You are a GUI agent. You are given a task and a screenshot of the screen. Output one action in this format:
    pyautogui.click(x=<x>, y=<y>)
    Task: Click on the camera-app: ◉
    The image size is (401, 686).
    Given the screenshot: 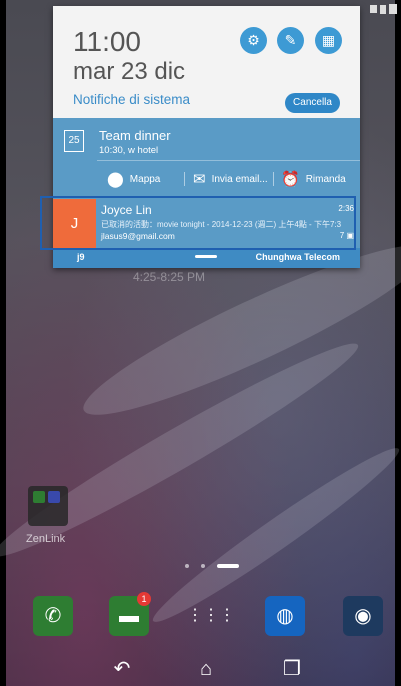 What is the action you would take?
    pyautogui.click(x=363, y=616)
    